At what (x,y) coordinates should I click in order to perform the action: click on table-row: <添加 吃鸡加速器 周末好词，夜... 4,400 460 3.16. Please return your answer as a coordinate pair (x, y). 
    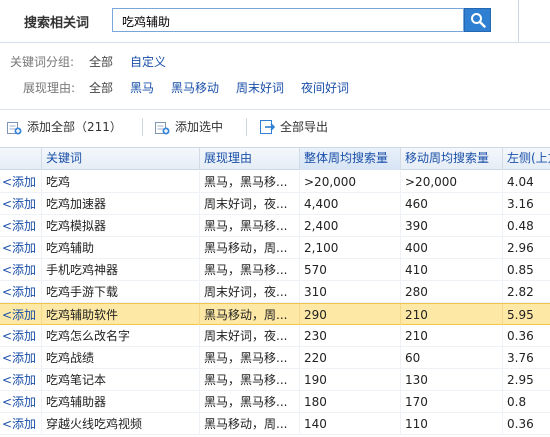
    Looking at the image, I should click on (275, 204).